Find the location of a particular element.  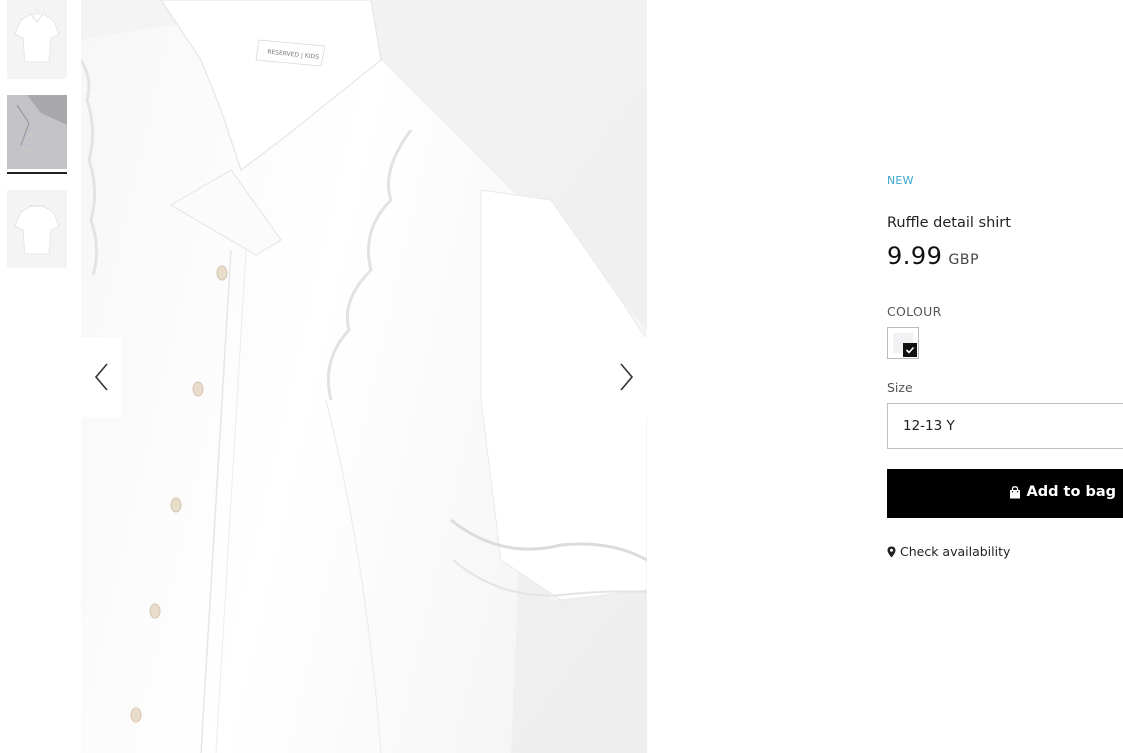

location-pin-icon is located at coordinates (891, 551).